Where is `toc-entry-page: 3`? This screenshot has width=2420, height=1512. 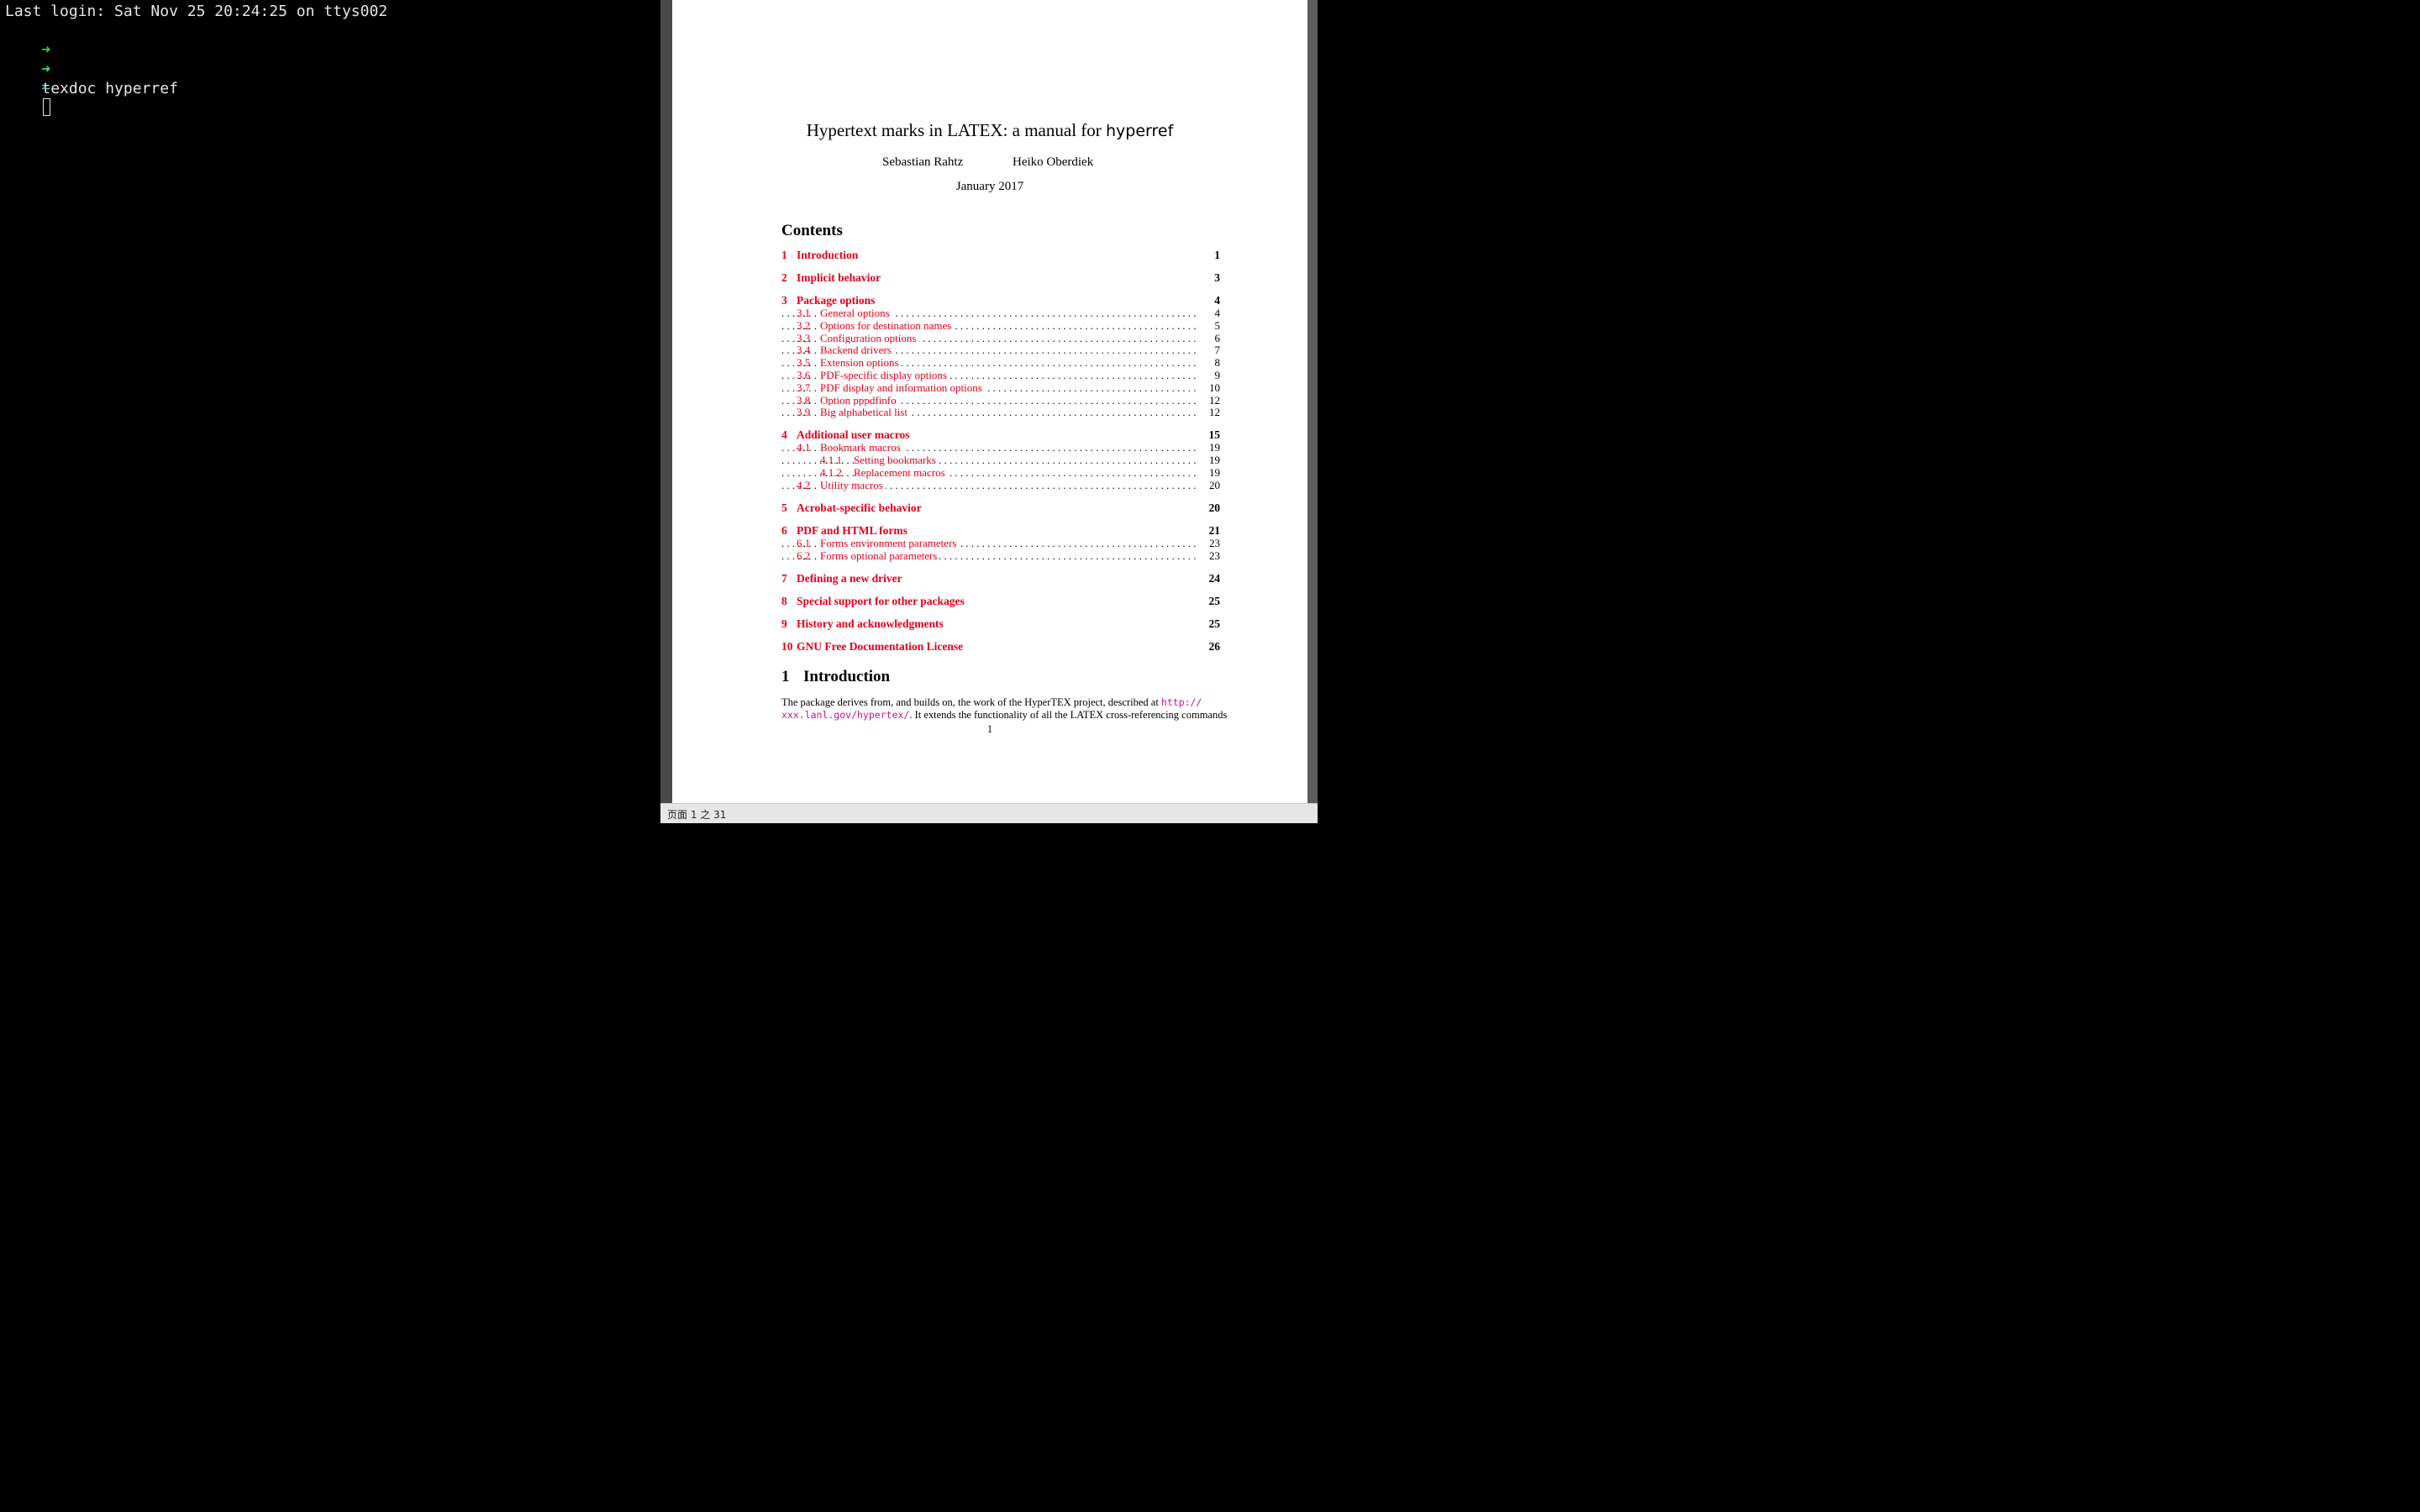 toc-entry-page: 3 is located at coordinates (1217, 277).